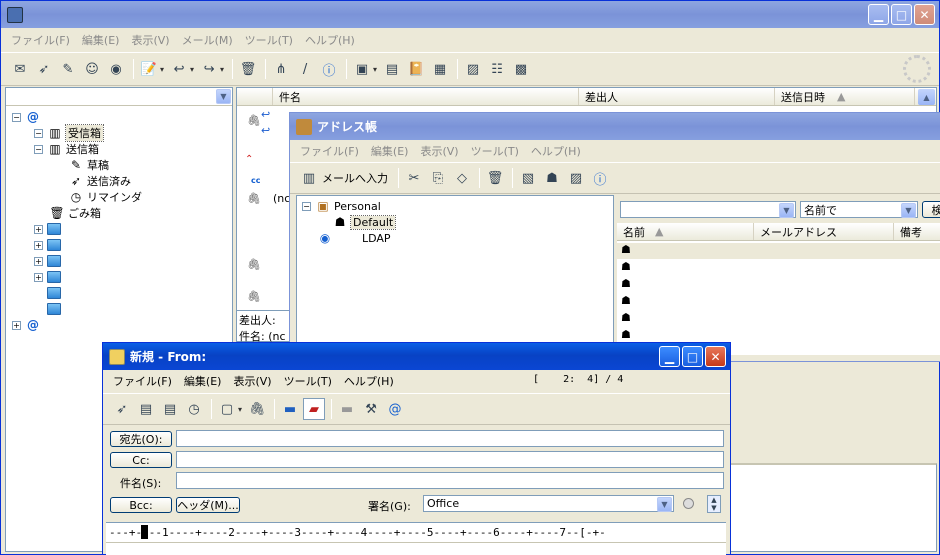 This screenshot has width=940, height=555. I want to click on column-from: 差出人, so click(677, 96).